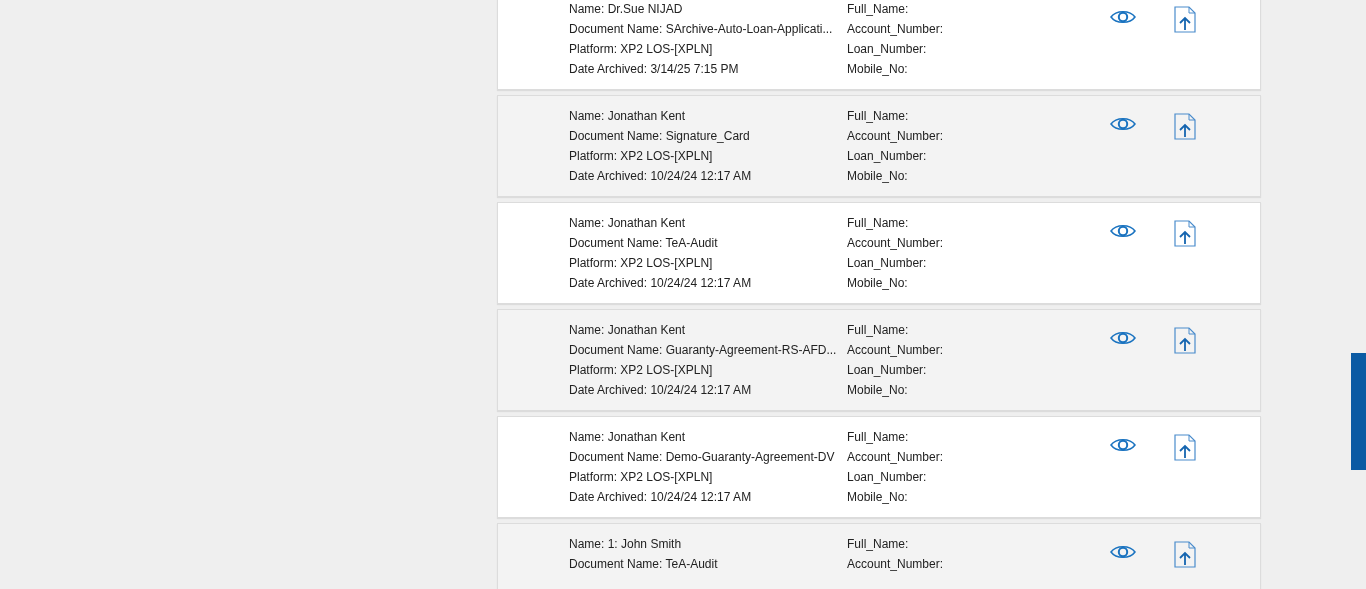 The height and width of the screenshot is (589, 1366). What do you see at coordinates (659, 136) in the screenshot?
I see `detail-text: Document Name: Signature_Card` at bounding box center [659, 136].